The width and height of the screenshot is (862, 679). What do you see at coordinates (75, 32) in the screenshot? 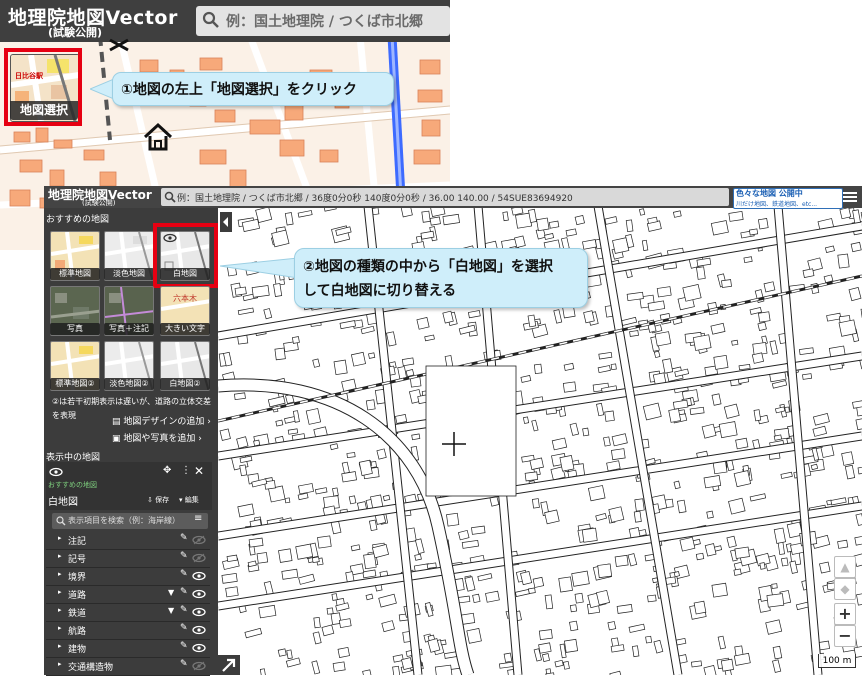
I see `step1-app-subtitle: (試験公開)` at bounding box center [75, 32].